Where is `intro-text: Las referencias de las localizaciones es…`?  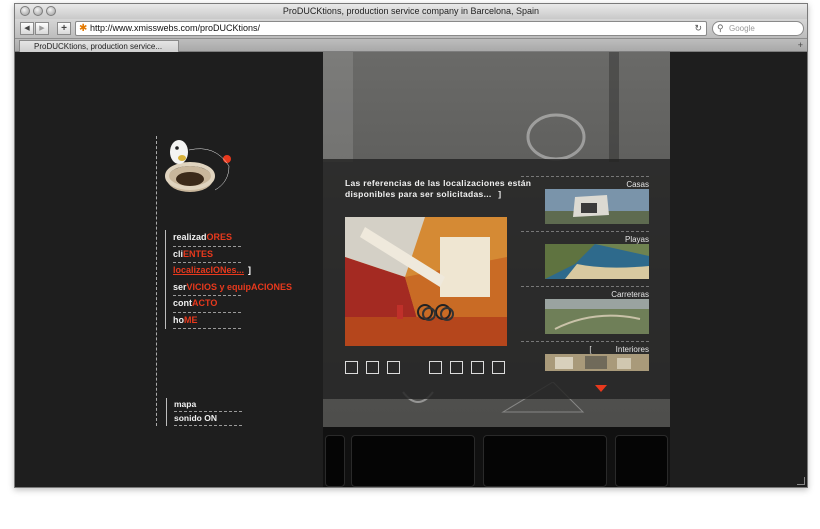
intro-text: Las referencias de las localizaciones es… is located at coordinates (438, 188).